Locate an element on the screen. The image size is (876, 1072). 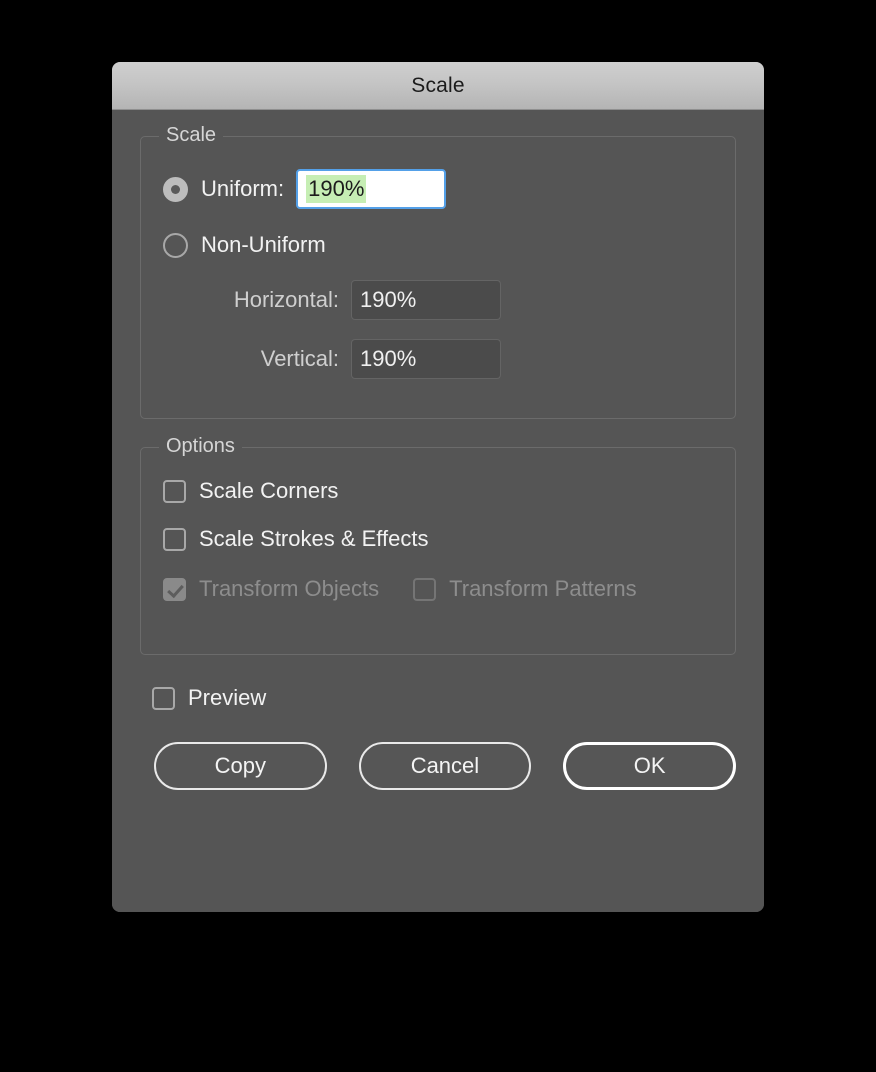
uniform-radio is located at coordinates (175, 189).